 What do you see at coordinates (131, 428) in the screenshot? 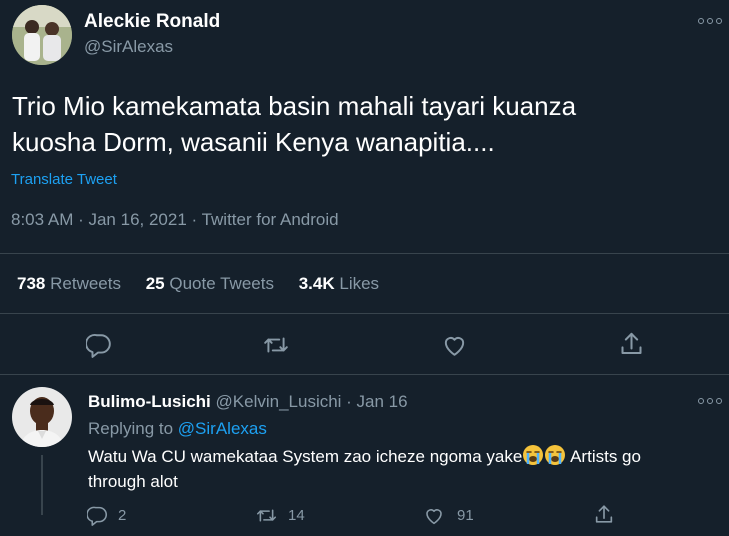
I see `replying-to-prefix: Replying to` at bounding box center [131, 428].